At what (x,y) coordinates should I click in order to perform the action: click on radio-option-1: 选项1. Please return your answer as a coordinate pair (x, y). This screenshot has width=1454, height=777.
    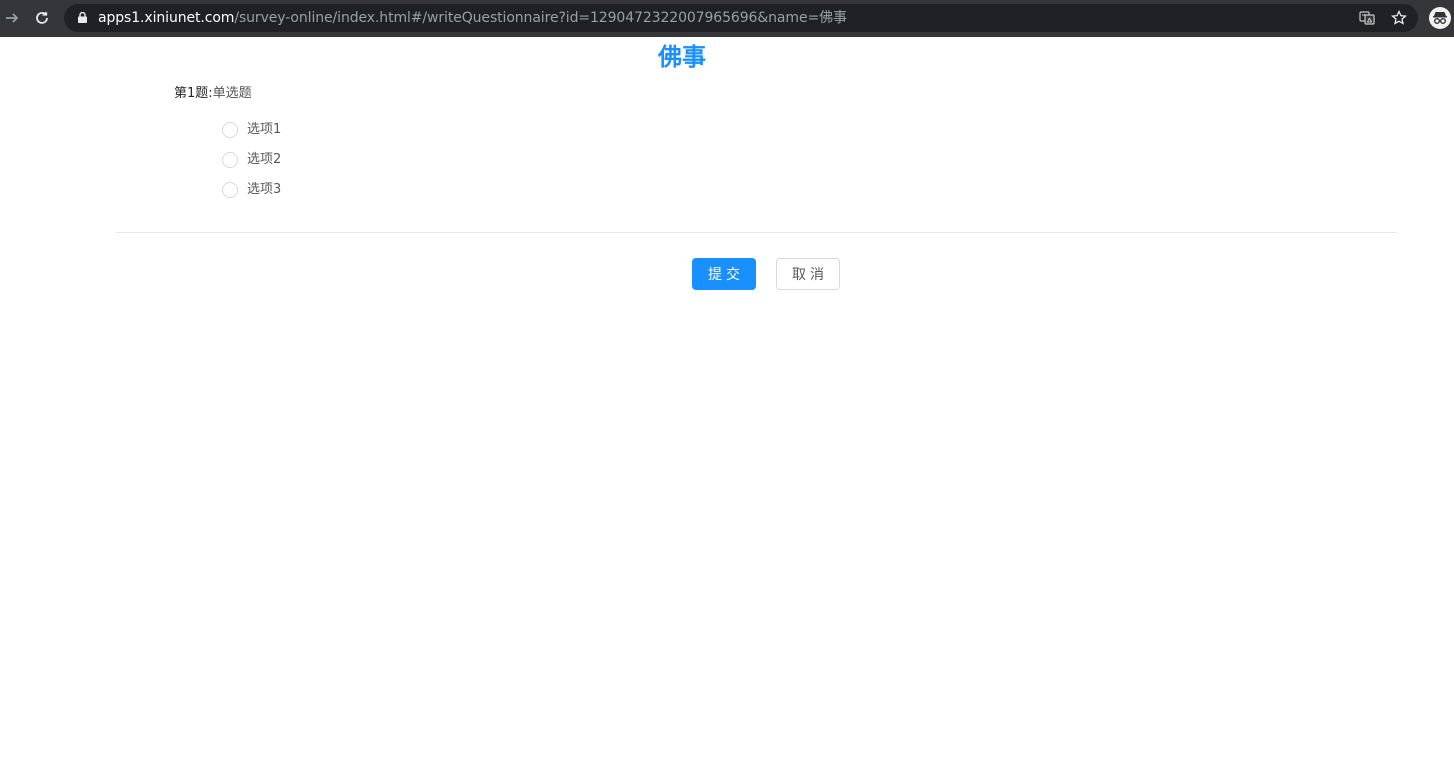
    Looking at the image, I should click on (251, 130).